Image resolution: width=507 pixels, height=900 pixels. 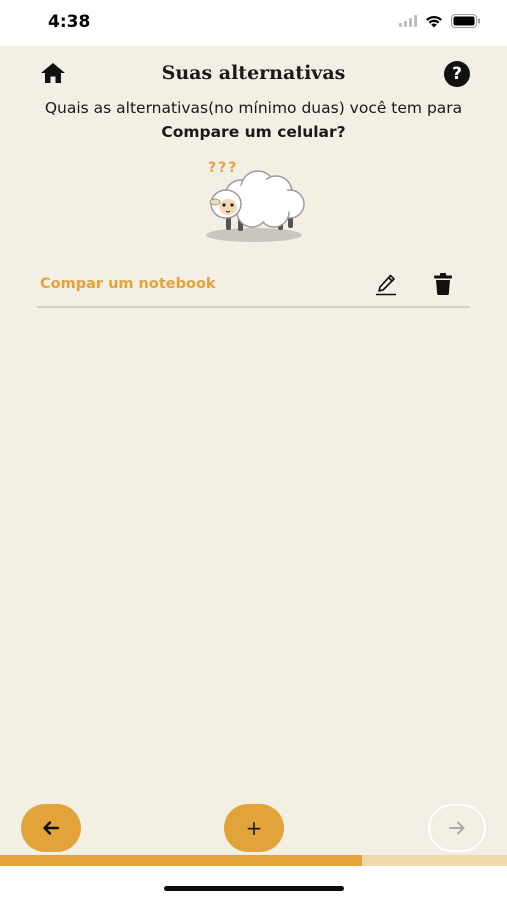 What do you see at coordinates (223, 168) in the screenshot?
I see `question-marks: ???` at bounding box center [223, 168].